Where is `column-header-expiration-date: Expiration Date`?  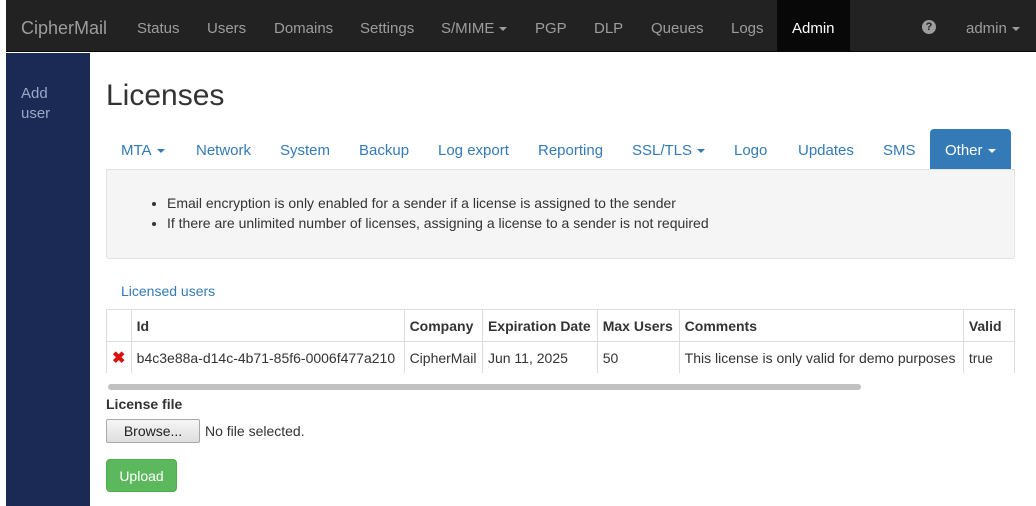 column-header-expiration-date: Expiration Date is located at coordinates (539, 325).